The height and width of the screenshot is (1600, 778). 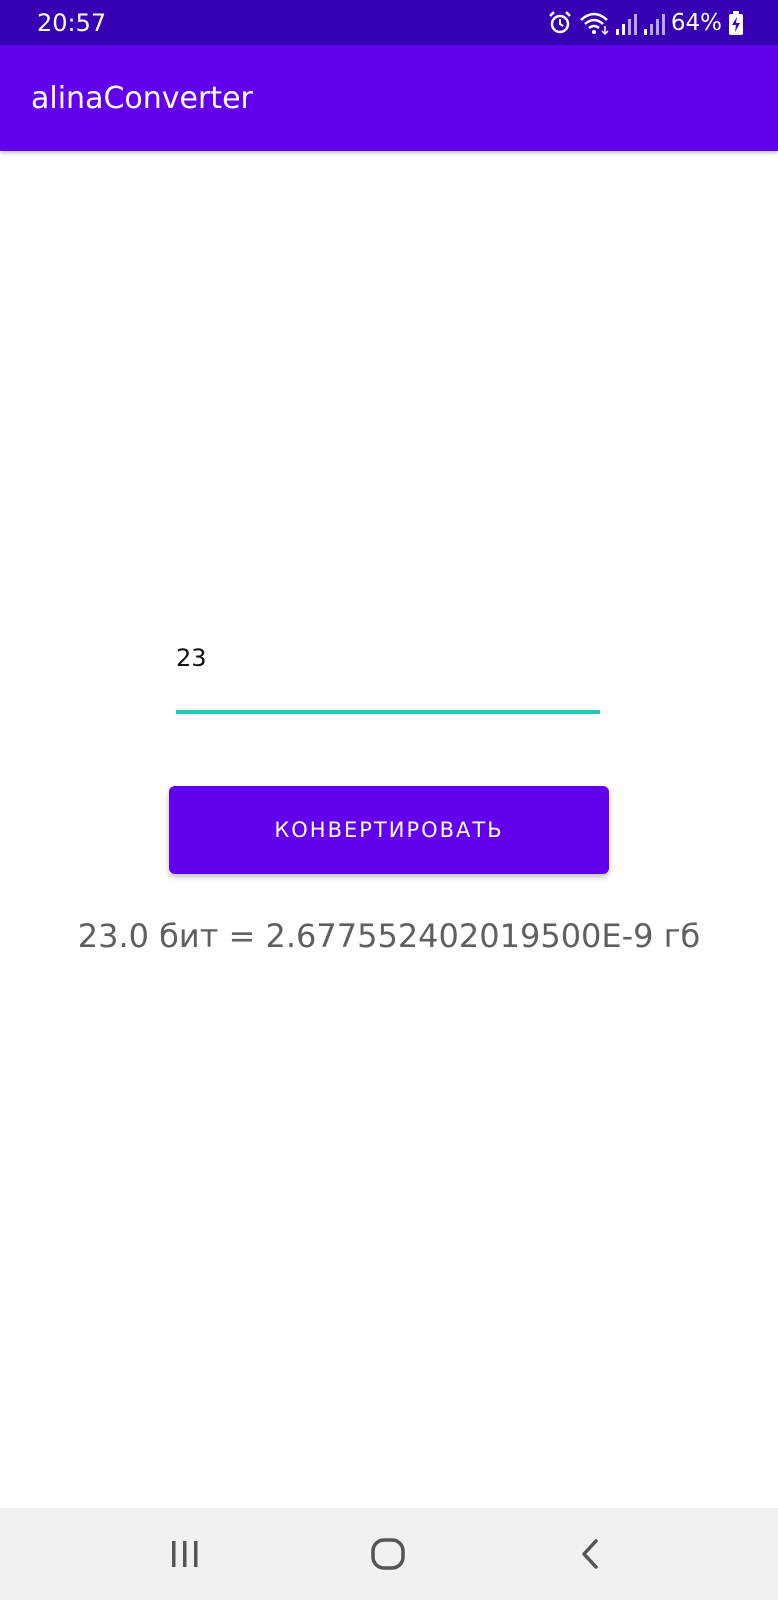 I want to click on navigation-bar, so click(x=389, y=1554).